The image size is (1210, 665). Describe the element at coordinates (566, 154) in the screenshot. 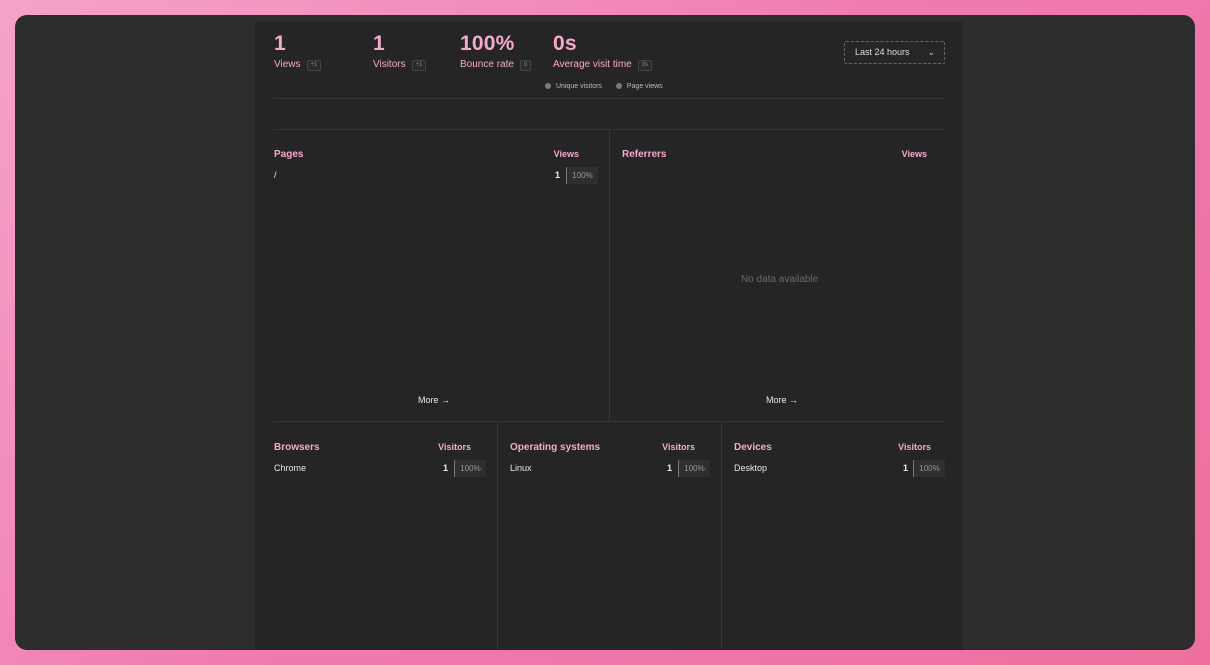

I see `pages-column-header: Views` at that location.